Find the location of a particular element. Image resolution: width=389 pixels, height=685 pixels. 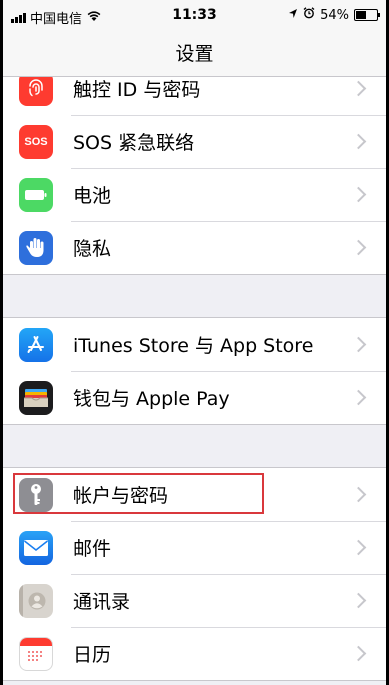

row-label: 触控 ID 与密码 is located at coordinates (137, 90).